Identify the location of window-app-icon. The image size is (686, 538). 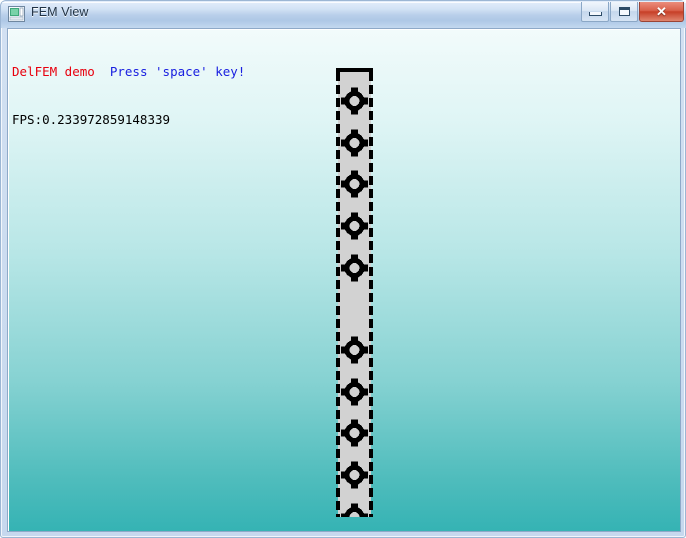
(16, 14).